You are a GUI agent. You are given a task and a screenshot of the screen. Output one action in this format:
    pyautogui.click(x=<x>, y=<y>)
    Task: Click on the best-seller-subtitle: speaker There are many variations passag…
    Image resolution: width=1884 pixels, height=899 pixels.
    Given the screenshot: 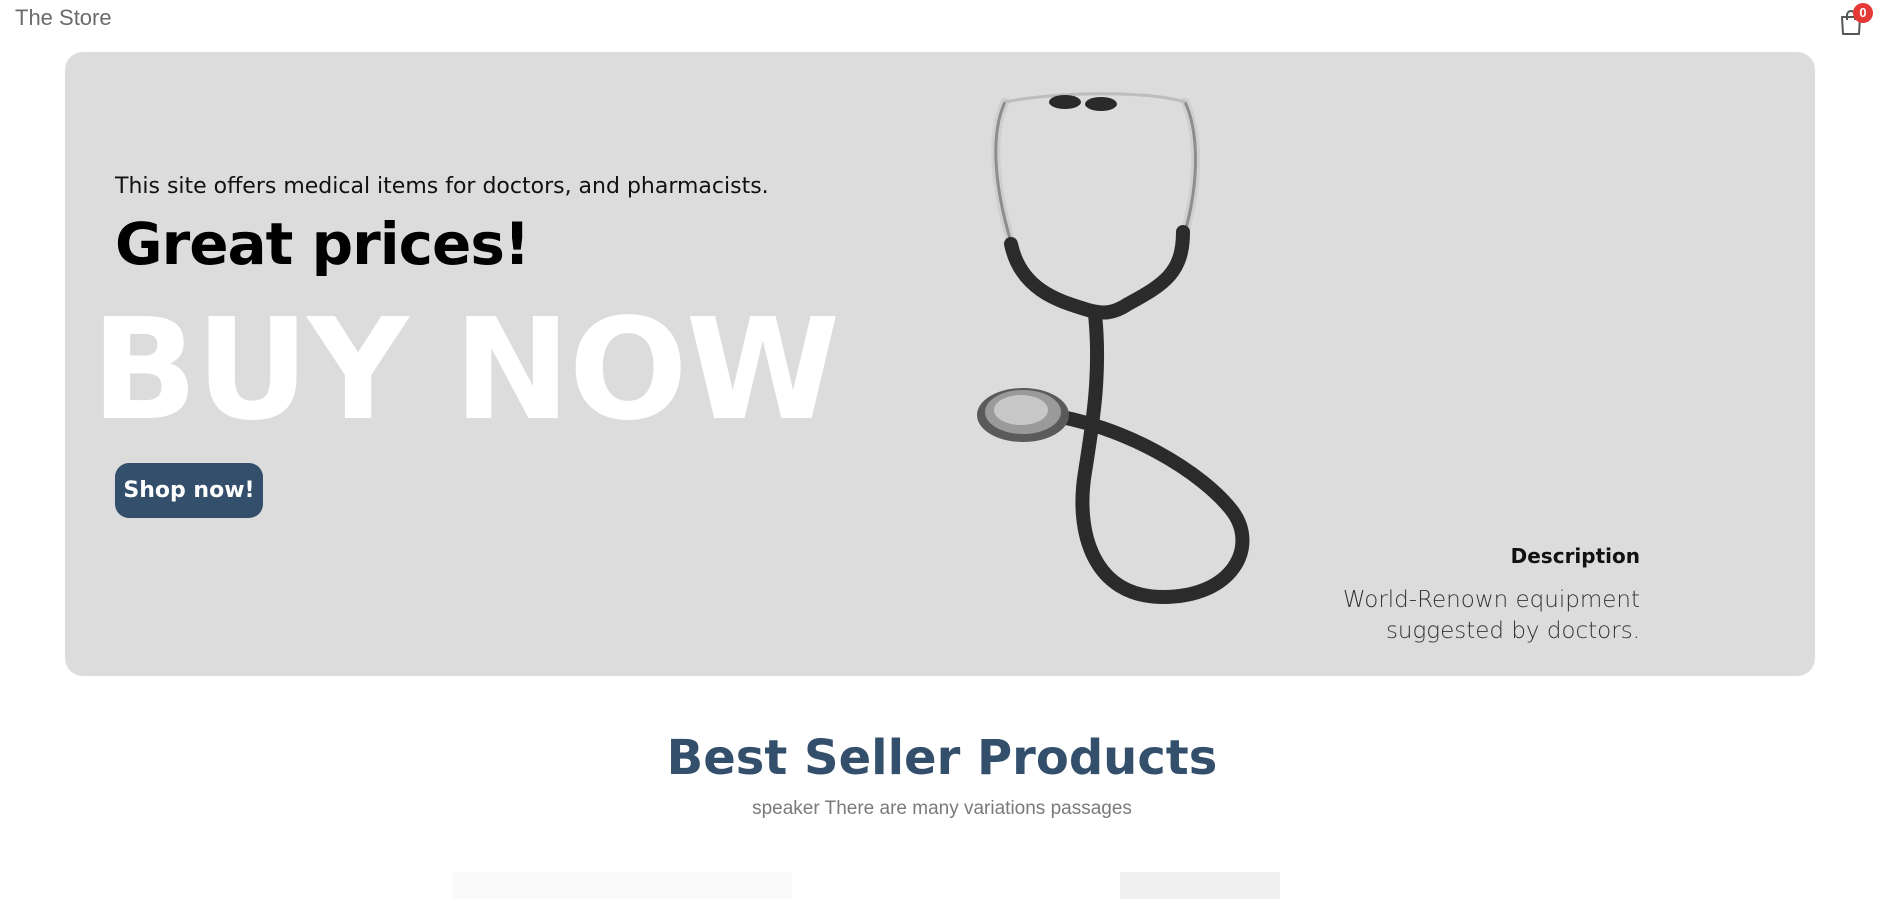 What is the action you would take?
    pyautogui.click(x=942, y=808)
    